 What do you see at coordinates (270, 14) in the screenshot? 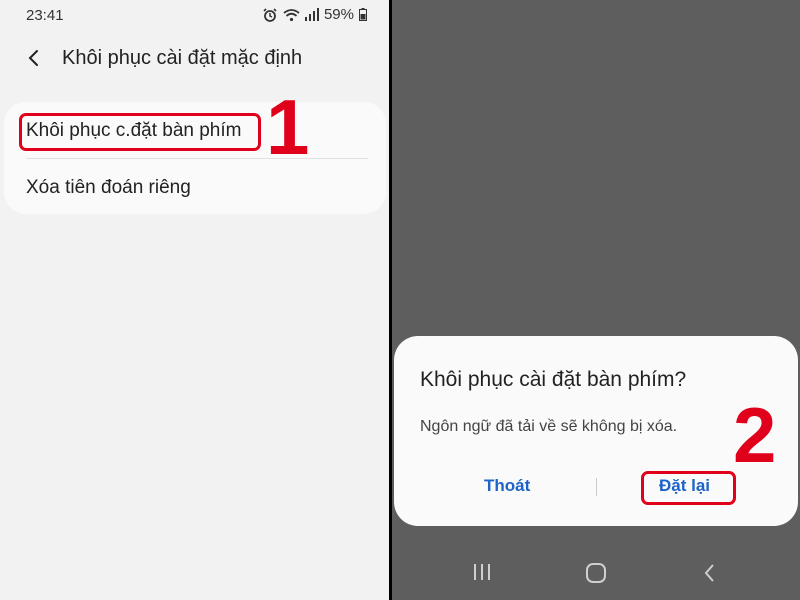
I see `alarm-icon` at bounding box center [270, 14].